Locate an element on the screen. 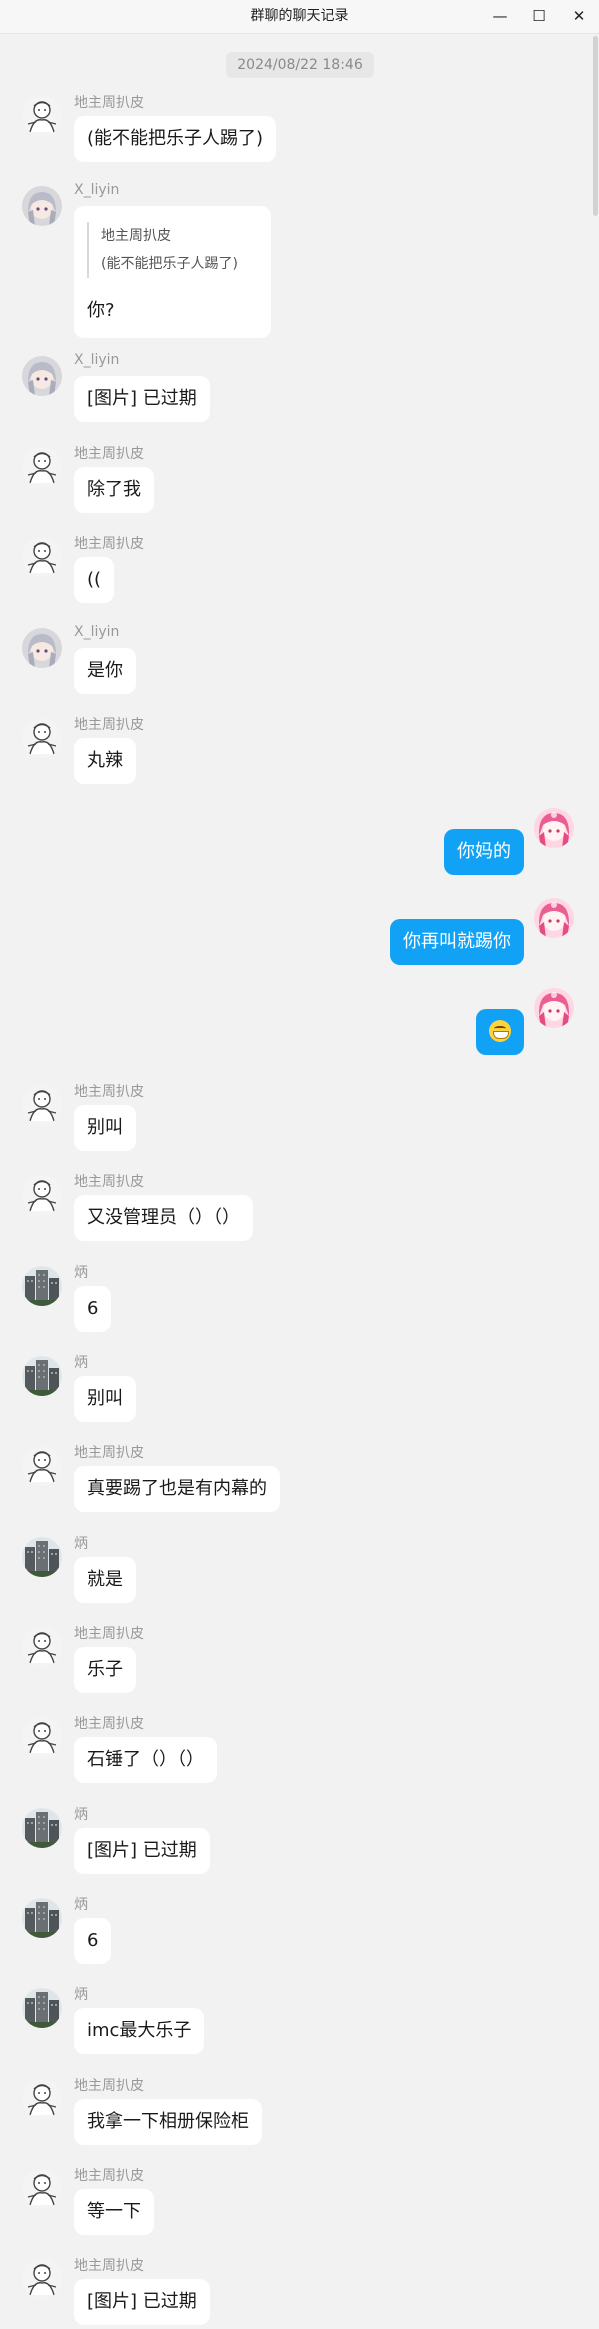 This screenshot has width=599, height=2329. message-bubble: (能不能把乐子人踢了) is located at coordinates (175, 139).